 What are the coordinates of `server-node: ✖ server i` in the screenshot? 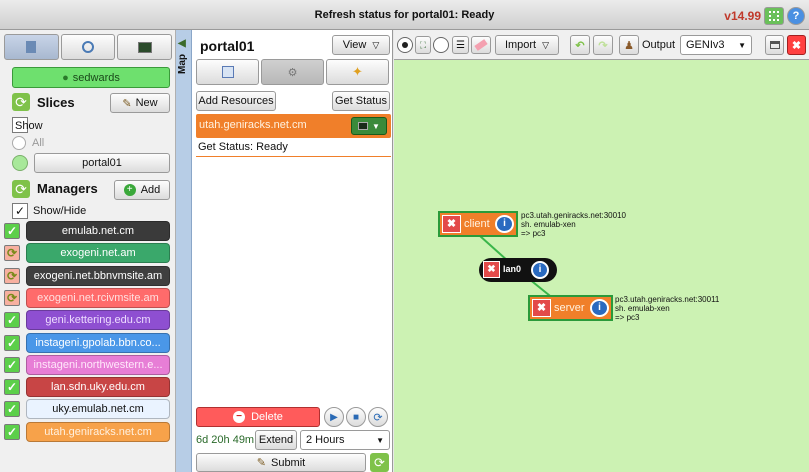 It's located at (570, 308).